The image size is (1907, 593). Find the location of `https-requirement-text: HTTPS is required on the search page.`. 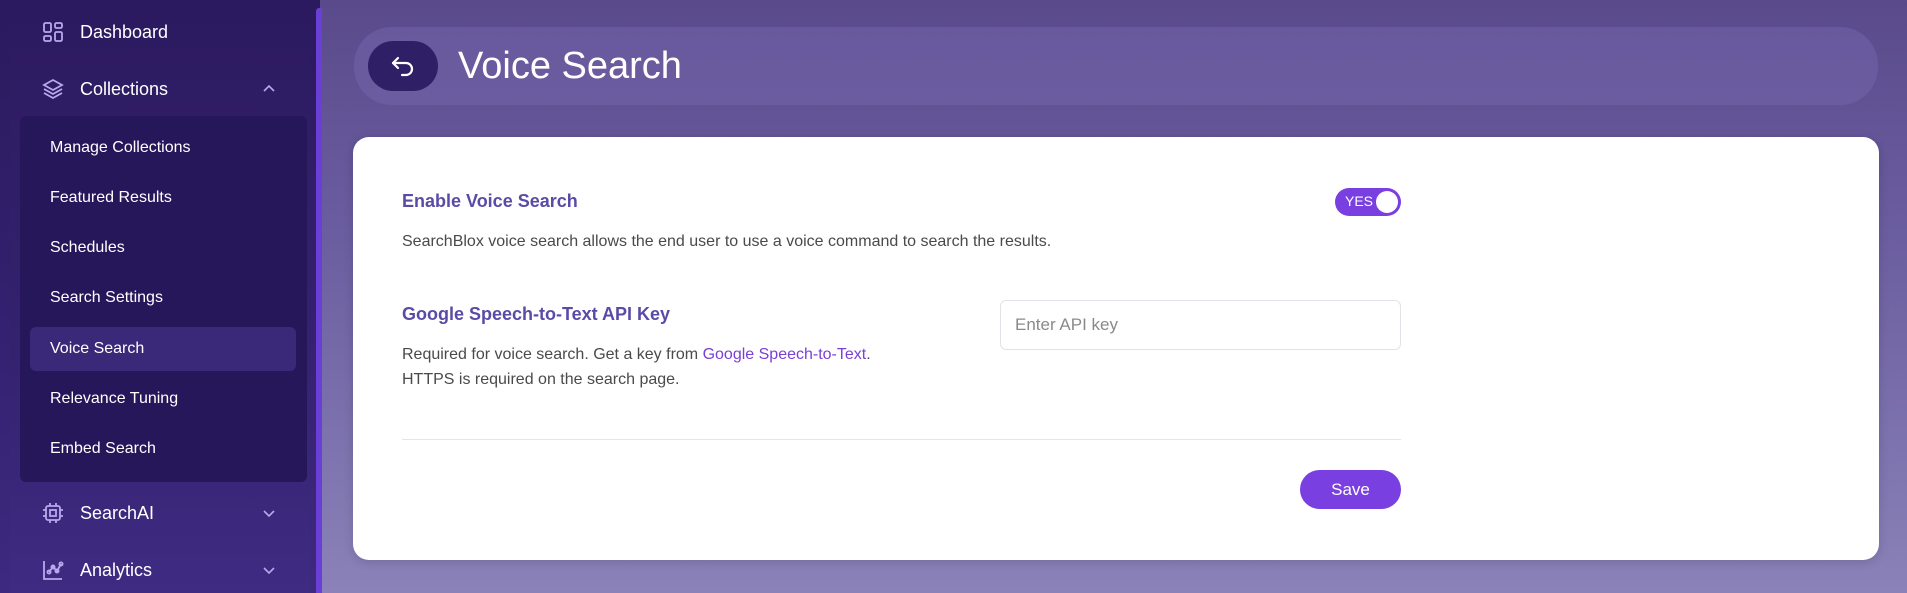

https-requirement-text: HTTPS is required on the search page. is located at coordinates (541, 379).